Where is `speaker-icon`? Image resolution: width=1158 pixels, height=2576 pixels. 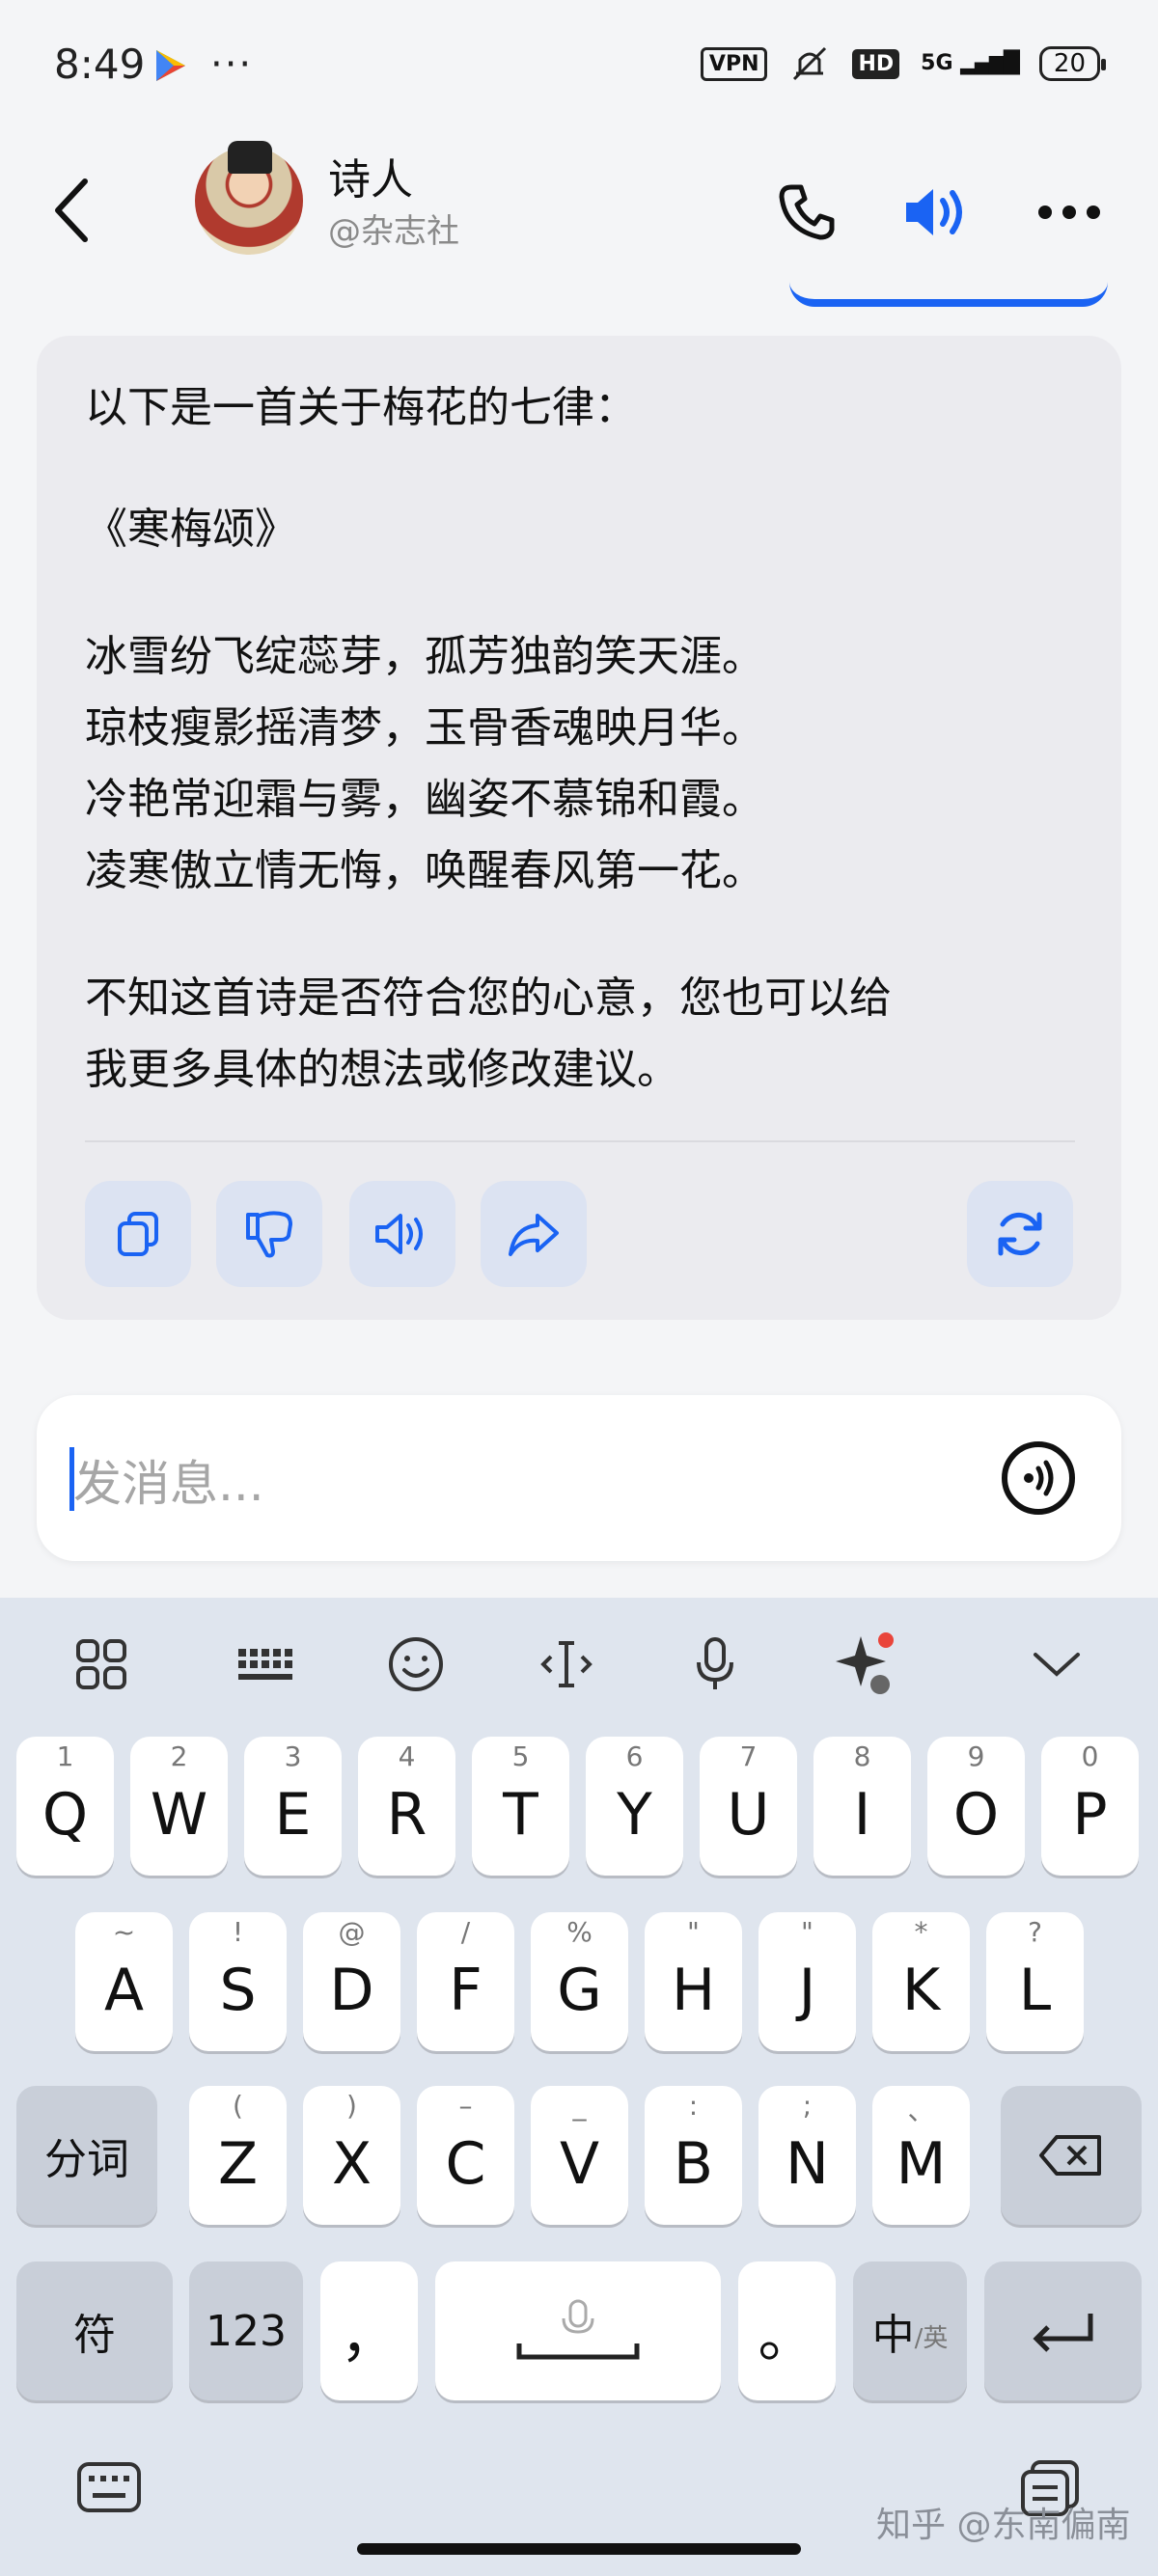
speaker-icon is located at coordinates (934, 212).